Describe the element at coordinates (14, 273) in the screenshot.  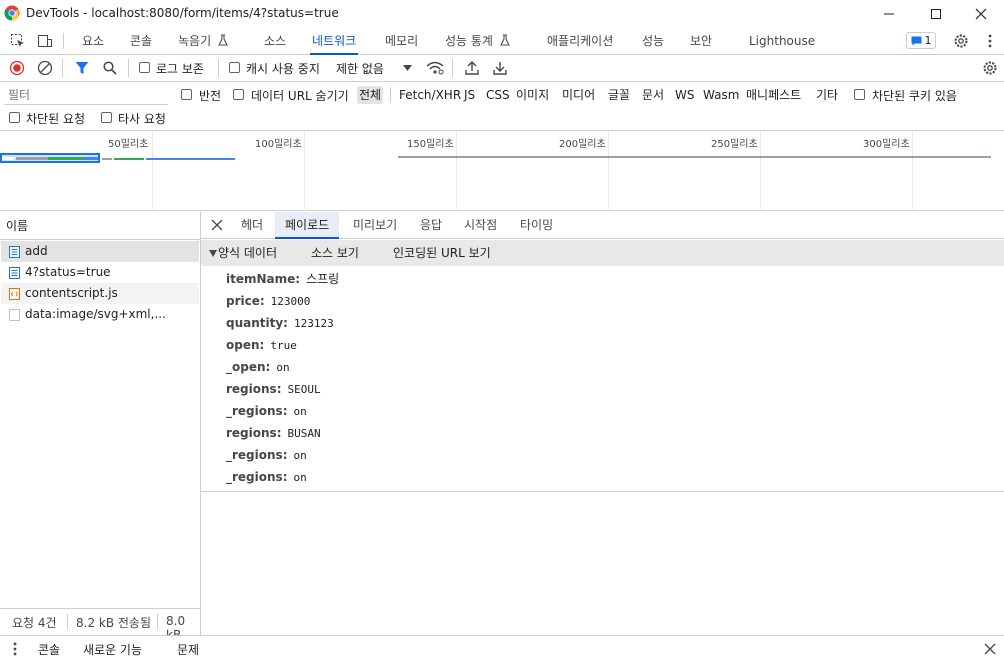
I see `document-icon` at that location.